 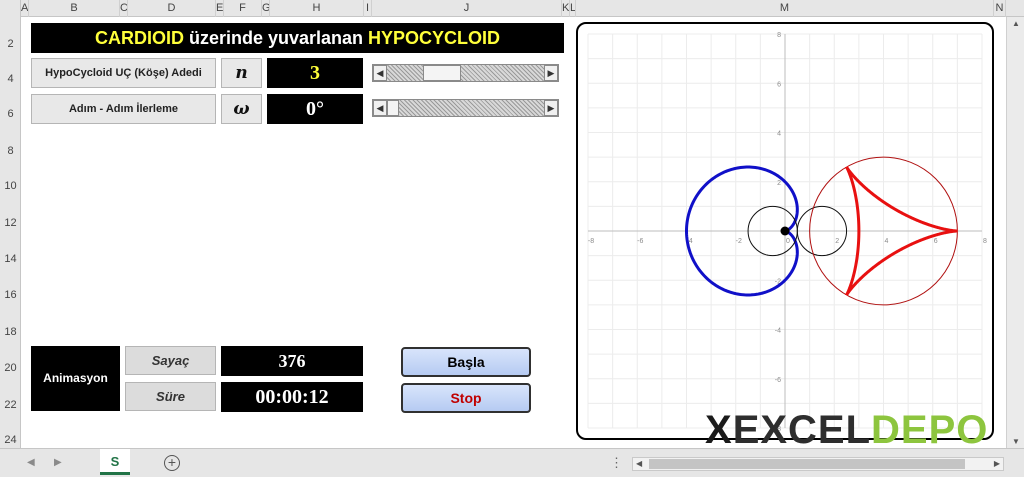 I want to click on row-header: 8, so click(x=10, y=151).